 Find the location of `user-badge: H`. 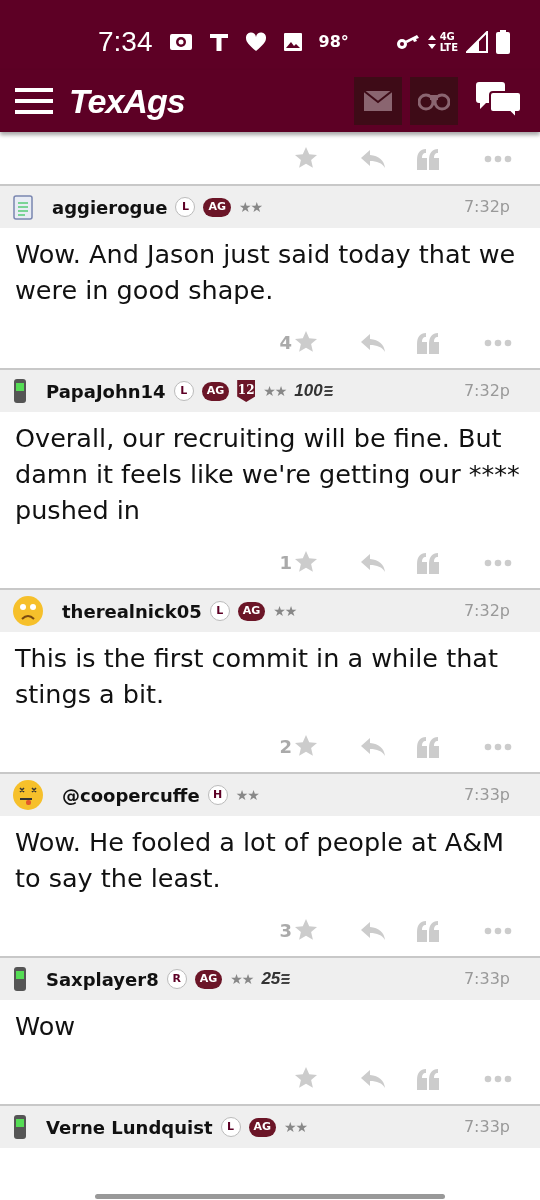

user-badge: H is located at coordinates (217, 795).